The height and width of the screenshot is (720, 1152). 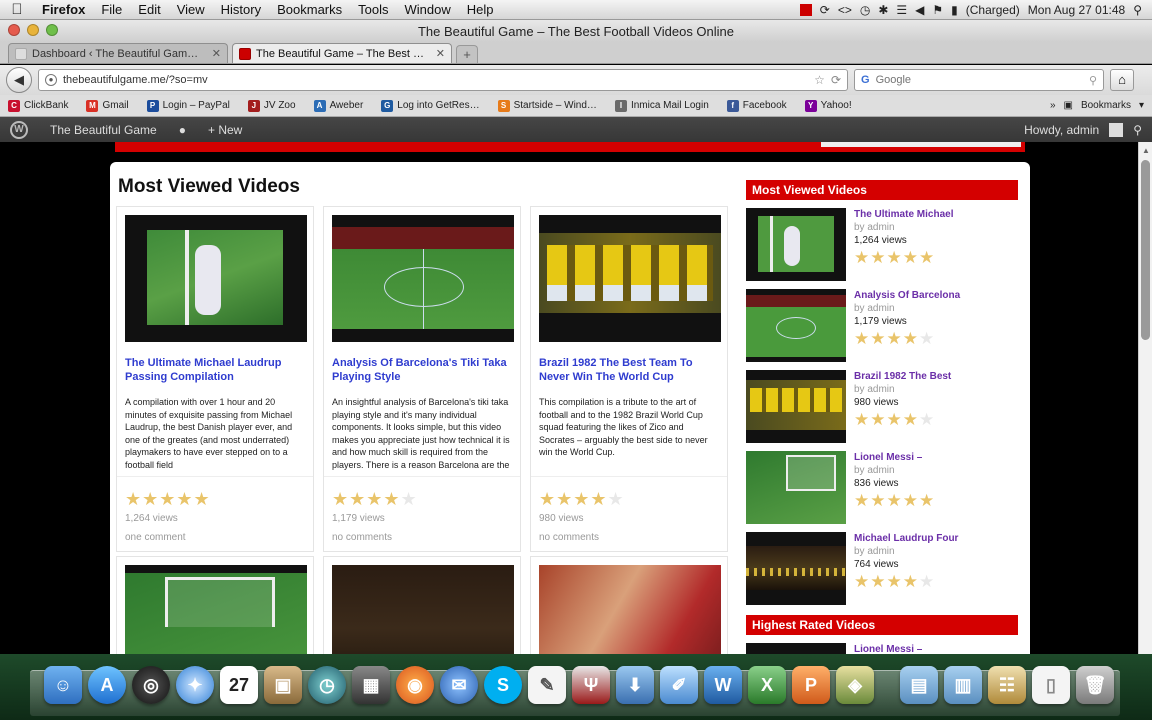 I want to click on bluetooth-icon: ✱, so click(x=883, y=10).